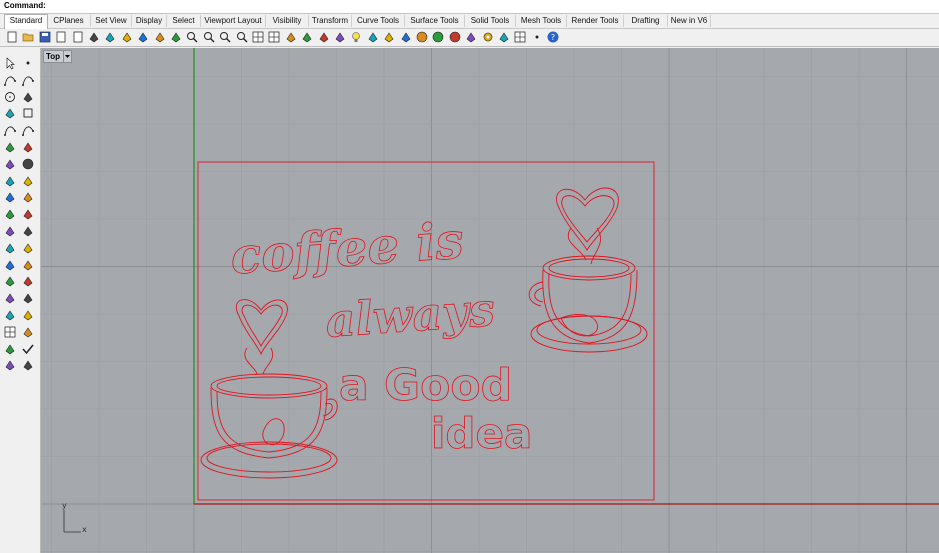 The image size is (939, 553). Describe the element at coordinates (45, 37) in the screenshot. I see `save-icon` at that location.